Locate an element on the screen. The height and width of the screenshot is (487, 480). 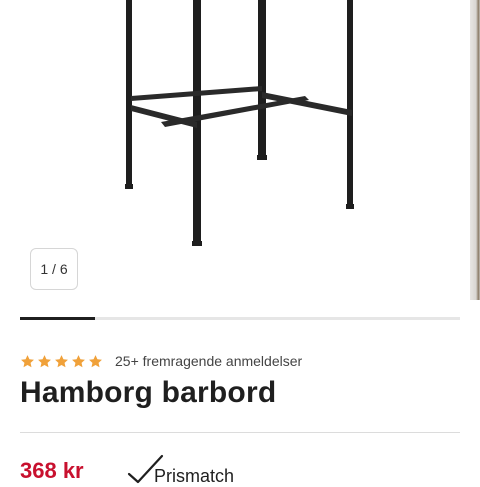
rating-text: 25+ fremragende anmeldelser is located at coordinates (208, 361).